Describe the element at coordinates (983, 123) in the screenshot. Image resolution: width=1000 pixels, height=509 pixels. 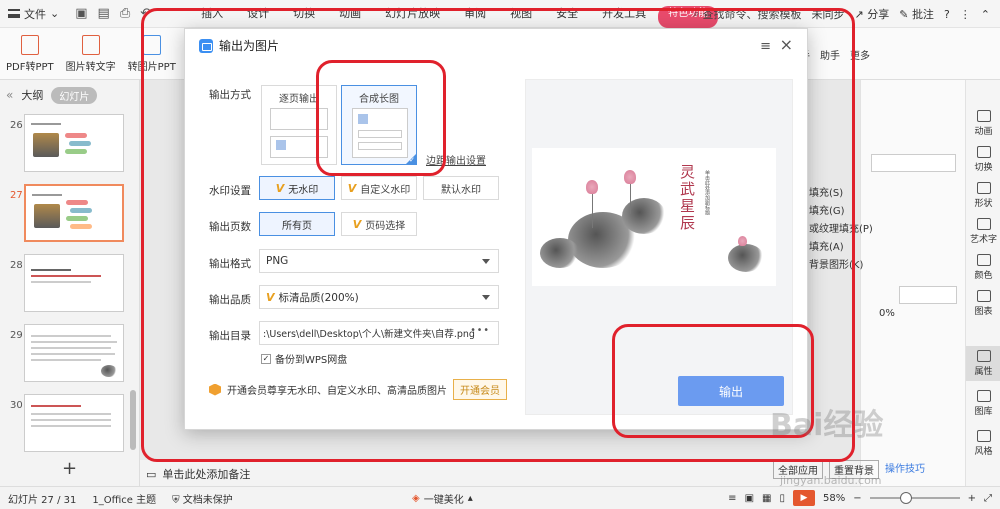
I see `sidebar-item-animation: 动画` at that location.